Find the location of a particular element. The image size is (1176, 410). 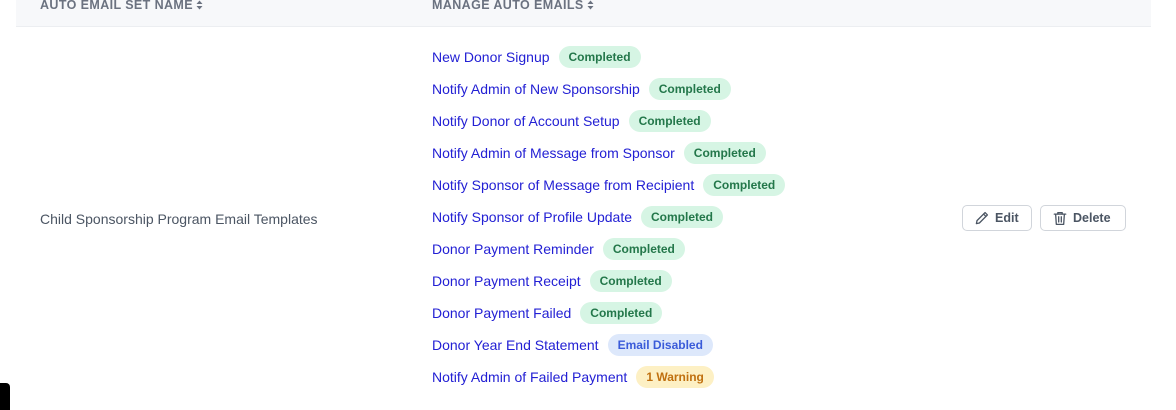

list-item: Notify Admin of Failed Payment 1 Warning is located at coordinates (608, 377).